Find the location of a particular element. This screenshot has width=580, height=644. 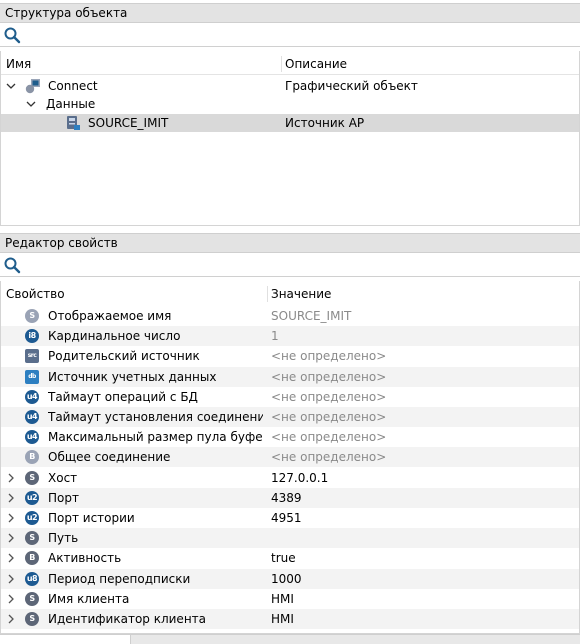

property-value: 1 is located at coordinates (423, 336).